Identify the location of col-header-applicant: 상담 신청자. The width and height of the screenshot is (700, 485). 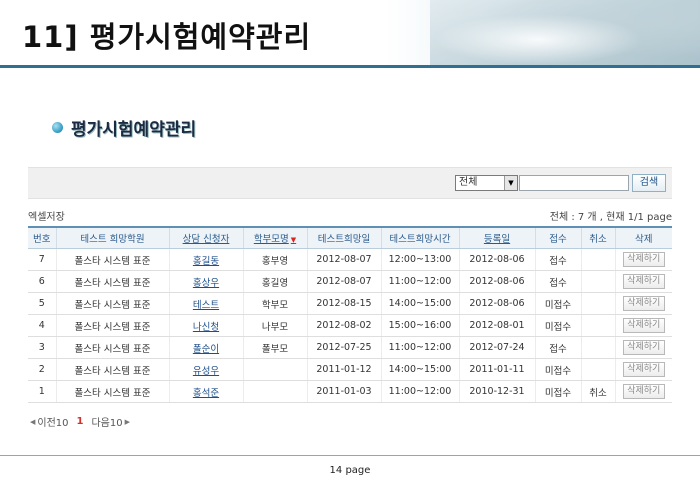
(206, 238).